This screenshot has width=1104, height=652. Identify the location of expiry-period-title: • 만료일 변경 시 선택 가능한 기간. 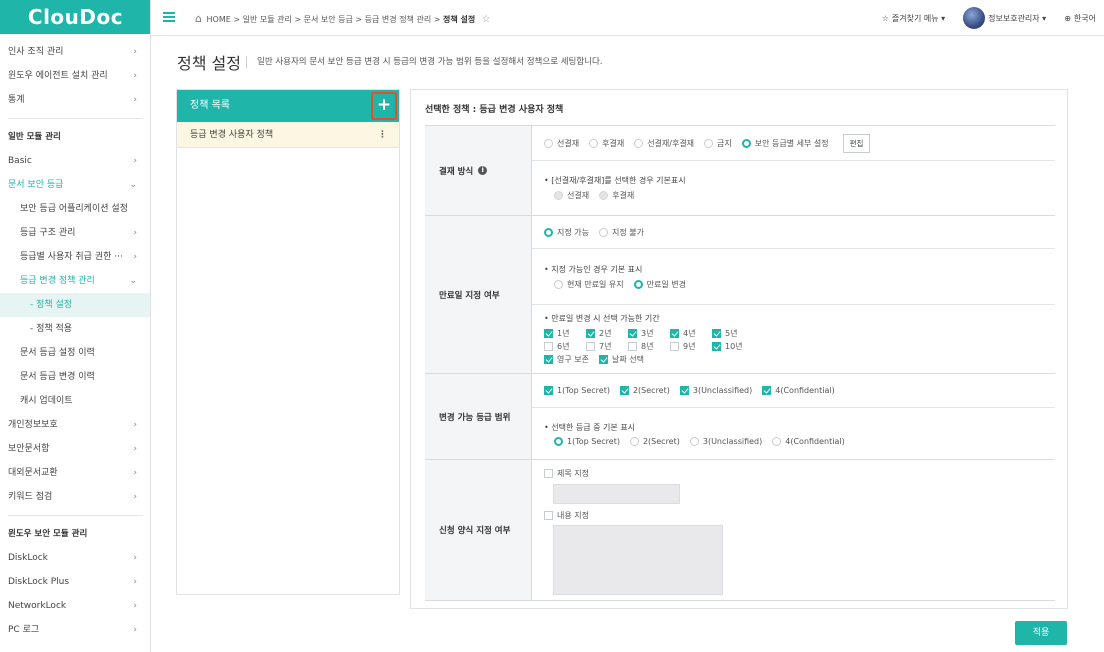
(602, 318).